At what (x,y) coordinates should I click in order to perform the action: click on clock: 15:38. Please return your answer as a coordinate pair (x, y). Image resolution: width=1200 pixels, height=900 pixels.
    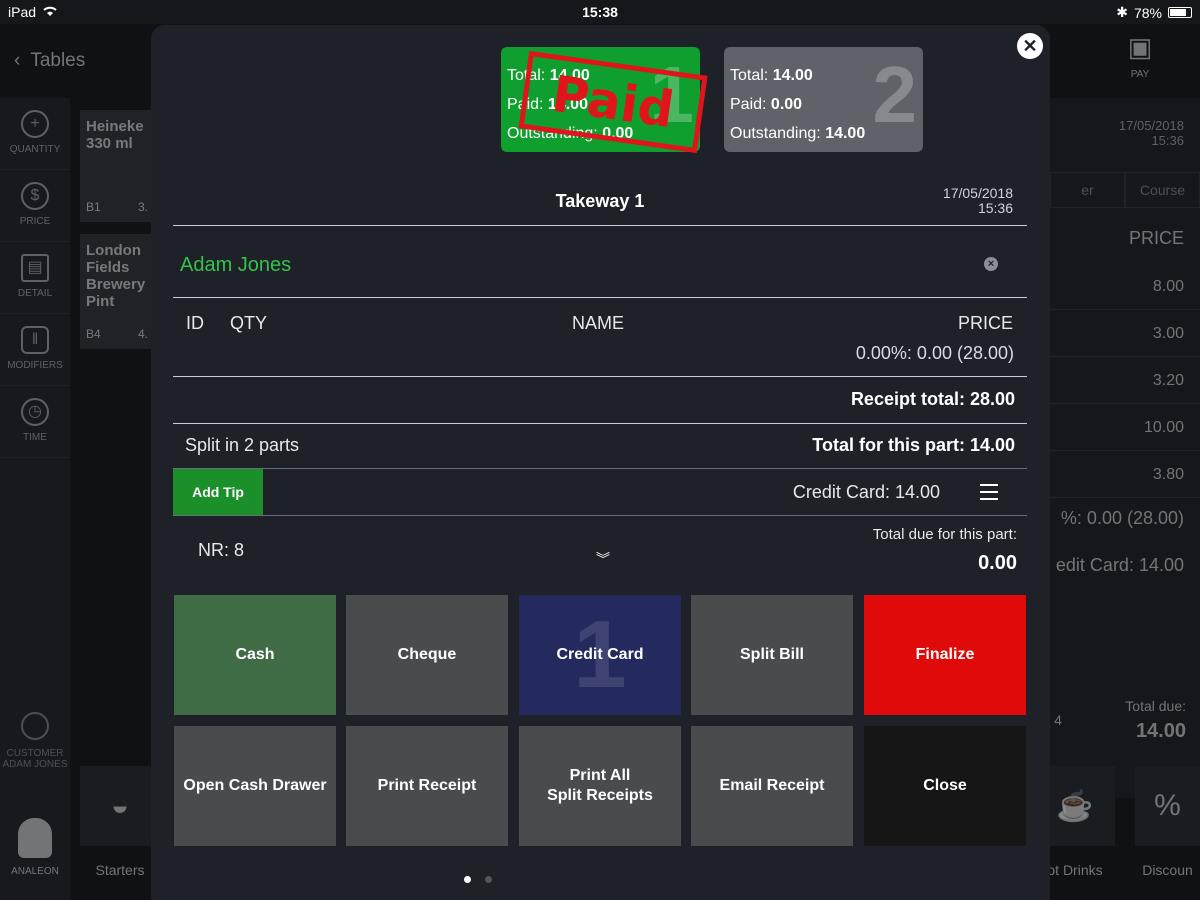
    Looking at the image, I should click on (600, 12).